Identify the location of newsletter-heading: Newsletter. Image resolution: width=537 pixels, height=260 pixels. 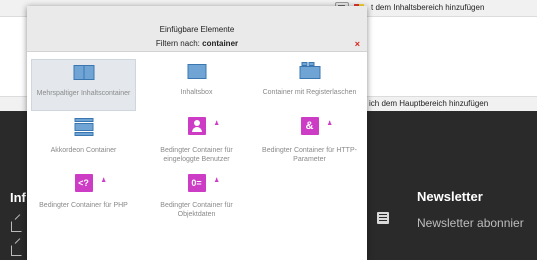
(450, 196).